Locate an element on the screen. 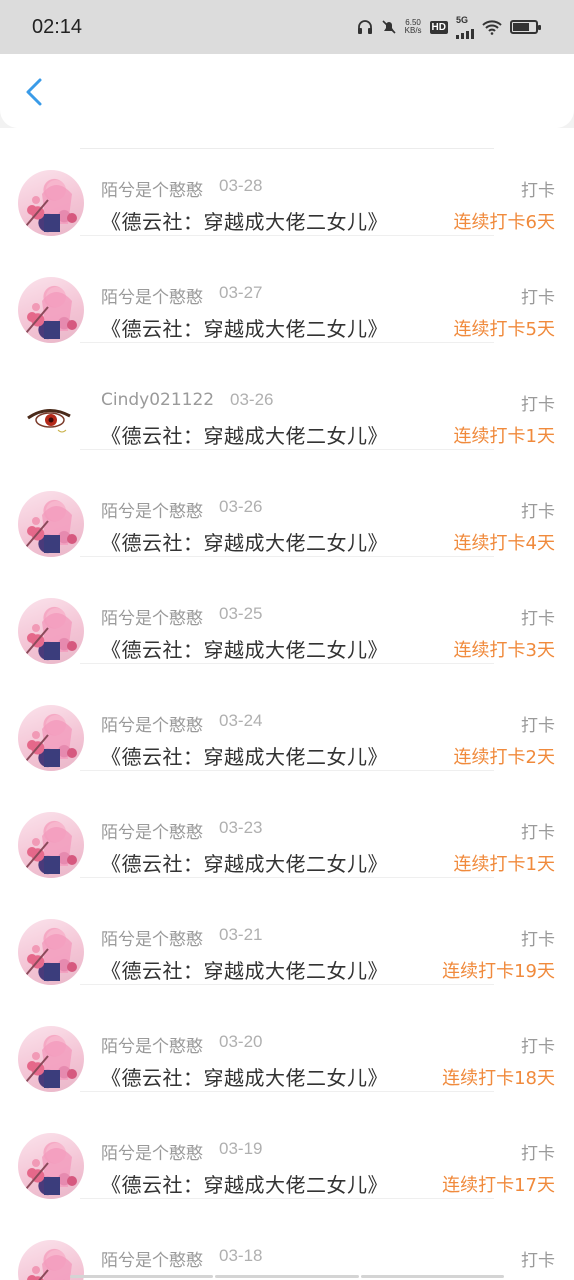 The height and width of the screenshot is (1280, 574). streak-badge: 连续打卡4天 is located at coordinates (504, 543).